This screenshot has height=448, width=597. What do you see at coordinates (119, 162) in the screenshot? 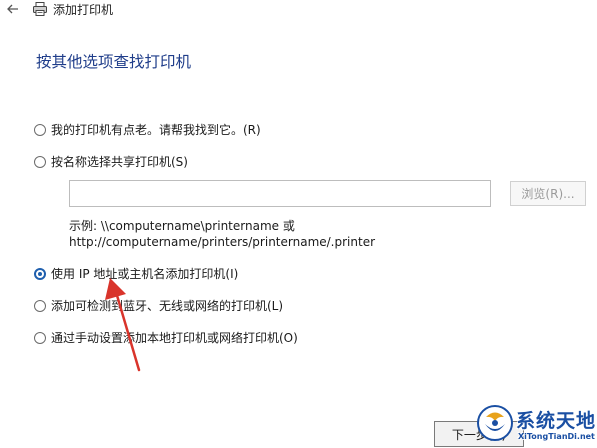
I see `option-shared-by-name-label: 按名称选择共享打印机(S)` at bounding box center [119, 162].